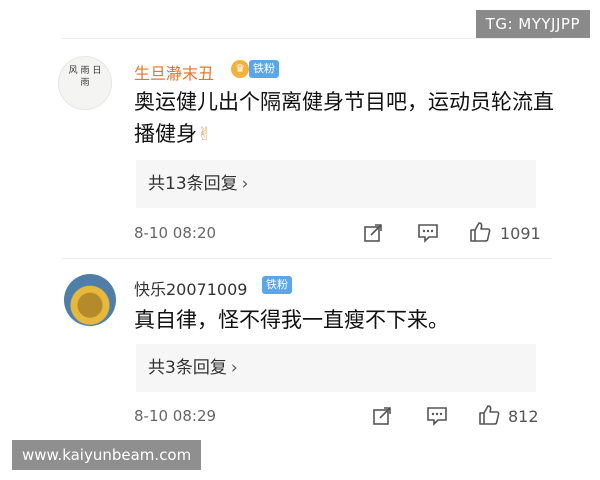 This screenshot has width=600, height=480. I want to click on like-count: 812, so click(523, 416).